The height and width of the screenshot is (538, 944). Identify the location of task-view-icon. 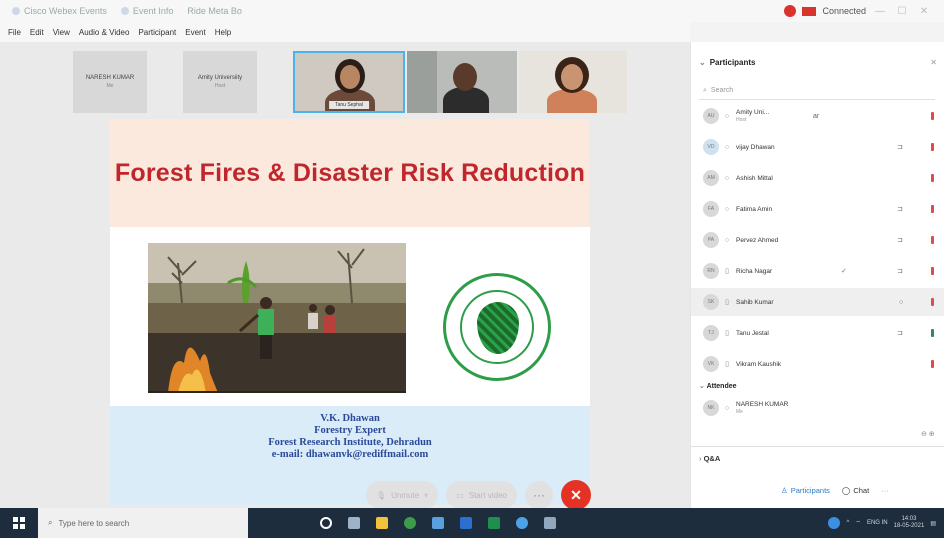
(354, 523).